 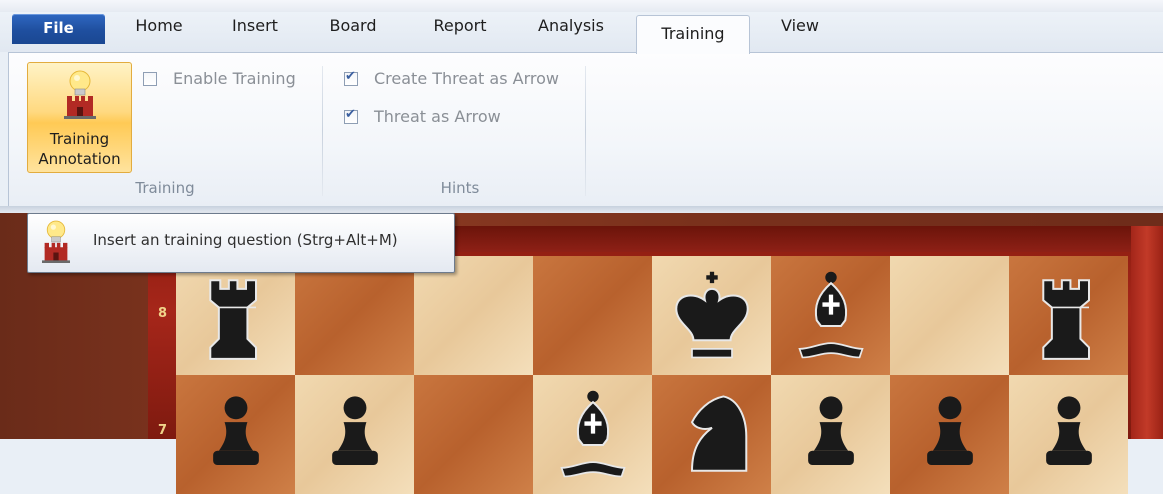 I want to click on training-annotation-label-line1: Training, so click(x=79, y=139).